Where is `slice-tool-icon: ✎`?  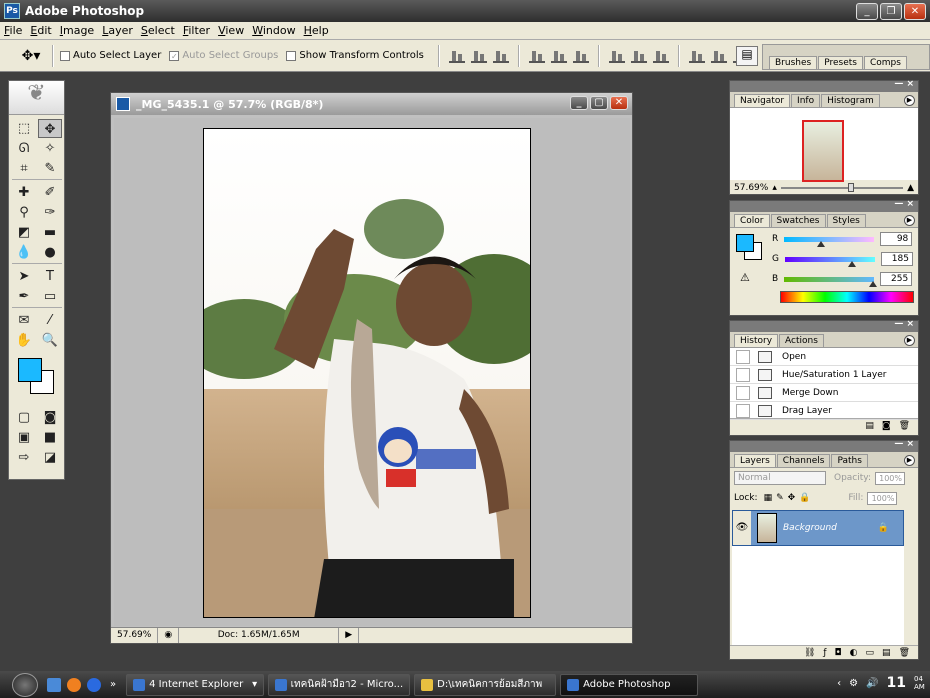 slice-tool-icon: ✎ is located at coordinates (50, 168).